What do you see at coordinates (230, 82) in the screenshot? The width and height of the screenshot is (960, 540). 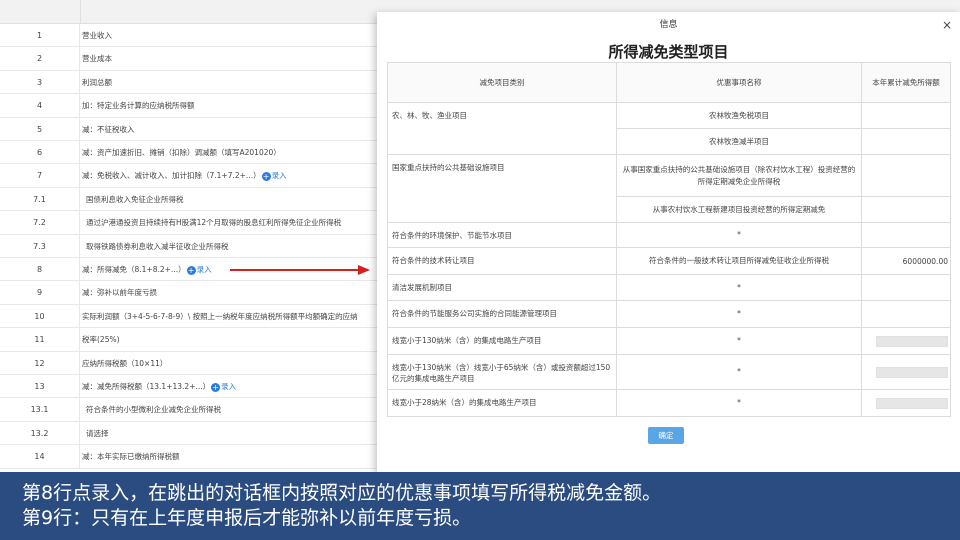 I see `row-label: 利润总额` at bounding box center [230, 82].